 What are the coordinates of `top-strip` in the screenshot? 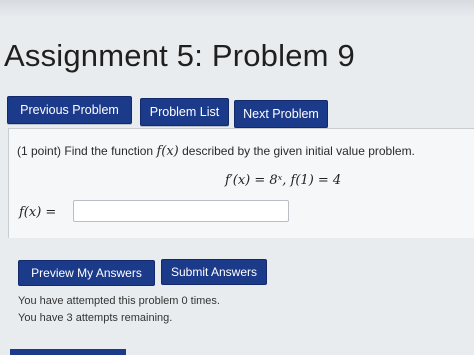 It's located at (237, 9).